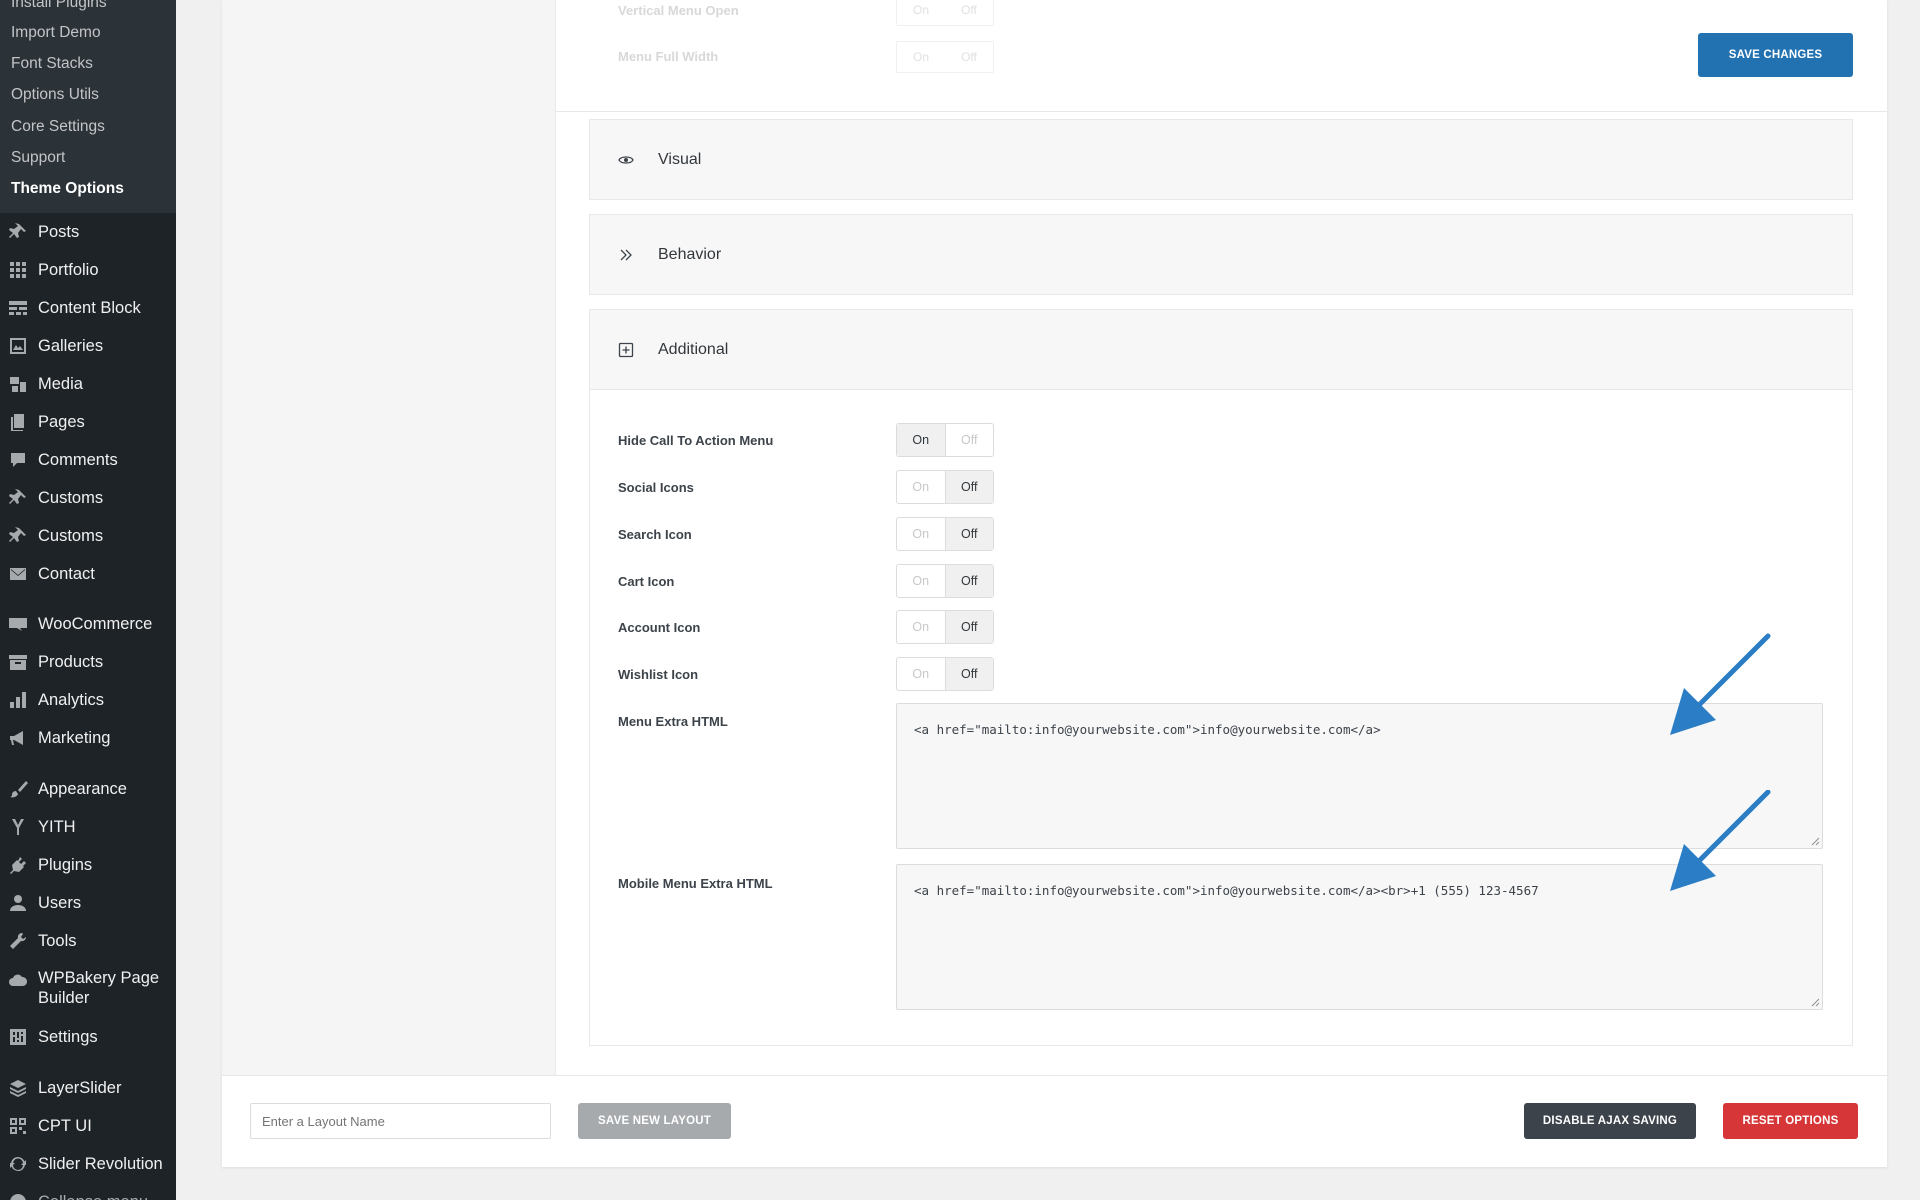  I want to click on refresh-icon, so click(18, 1164).